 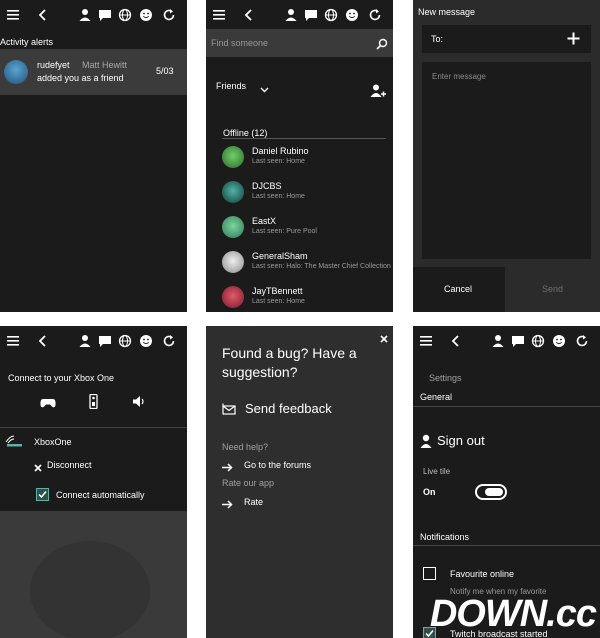 I want to click on disconnect-button: Disconnect, so click(x=69, y=465).